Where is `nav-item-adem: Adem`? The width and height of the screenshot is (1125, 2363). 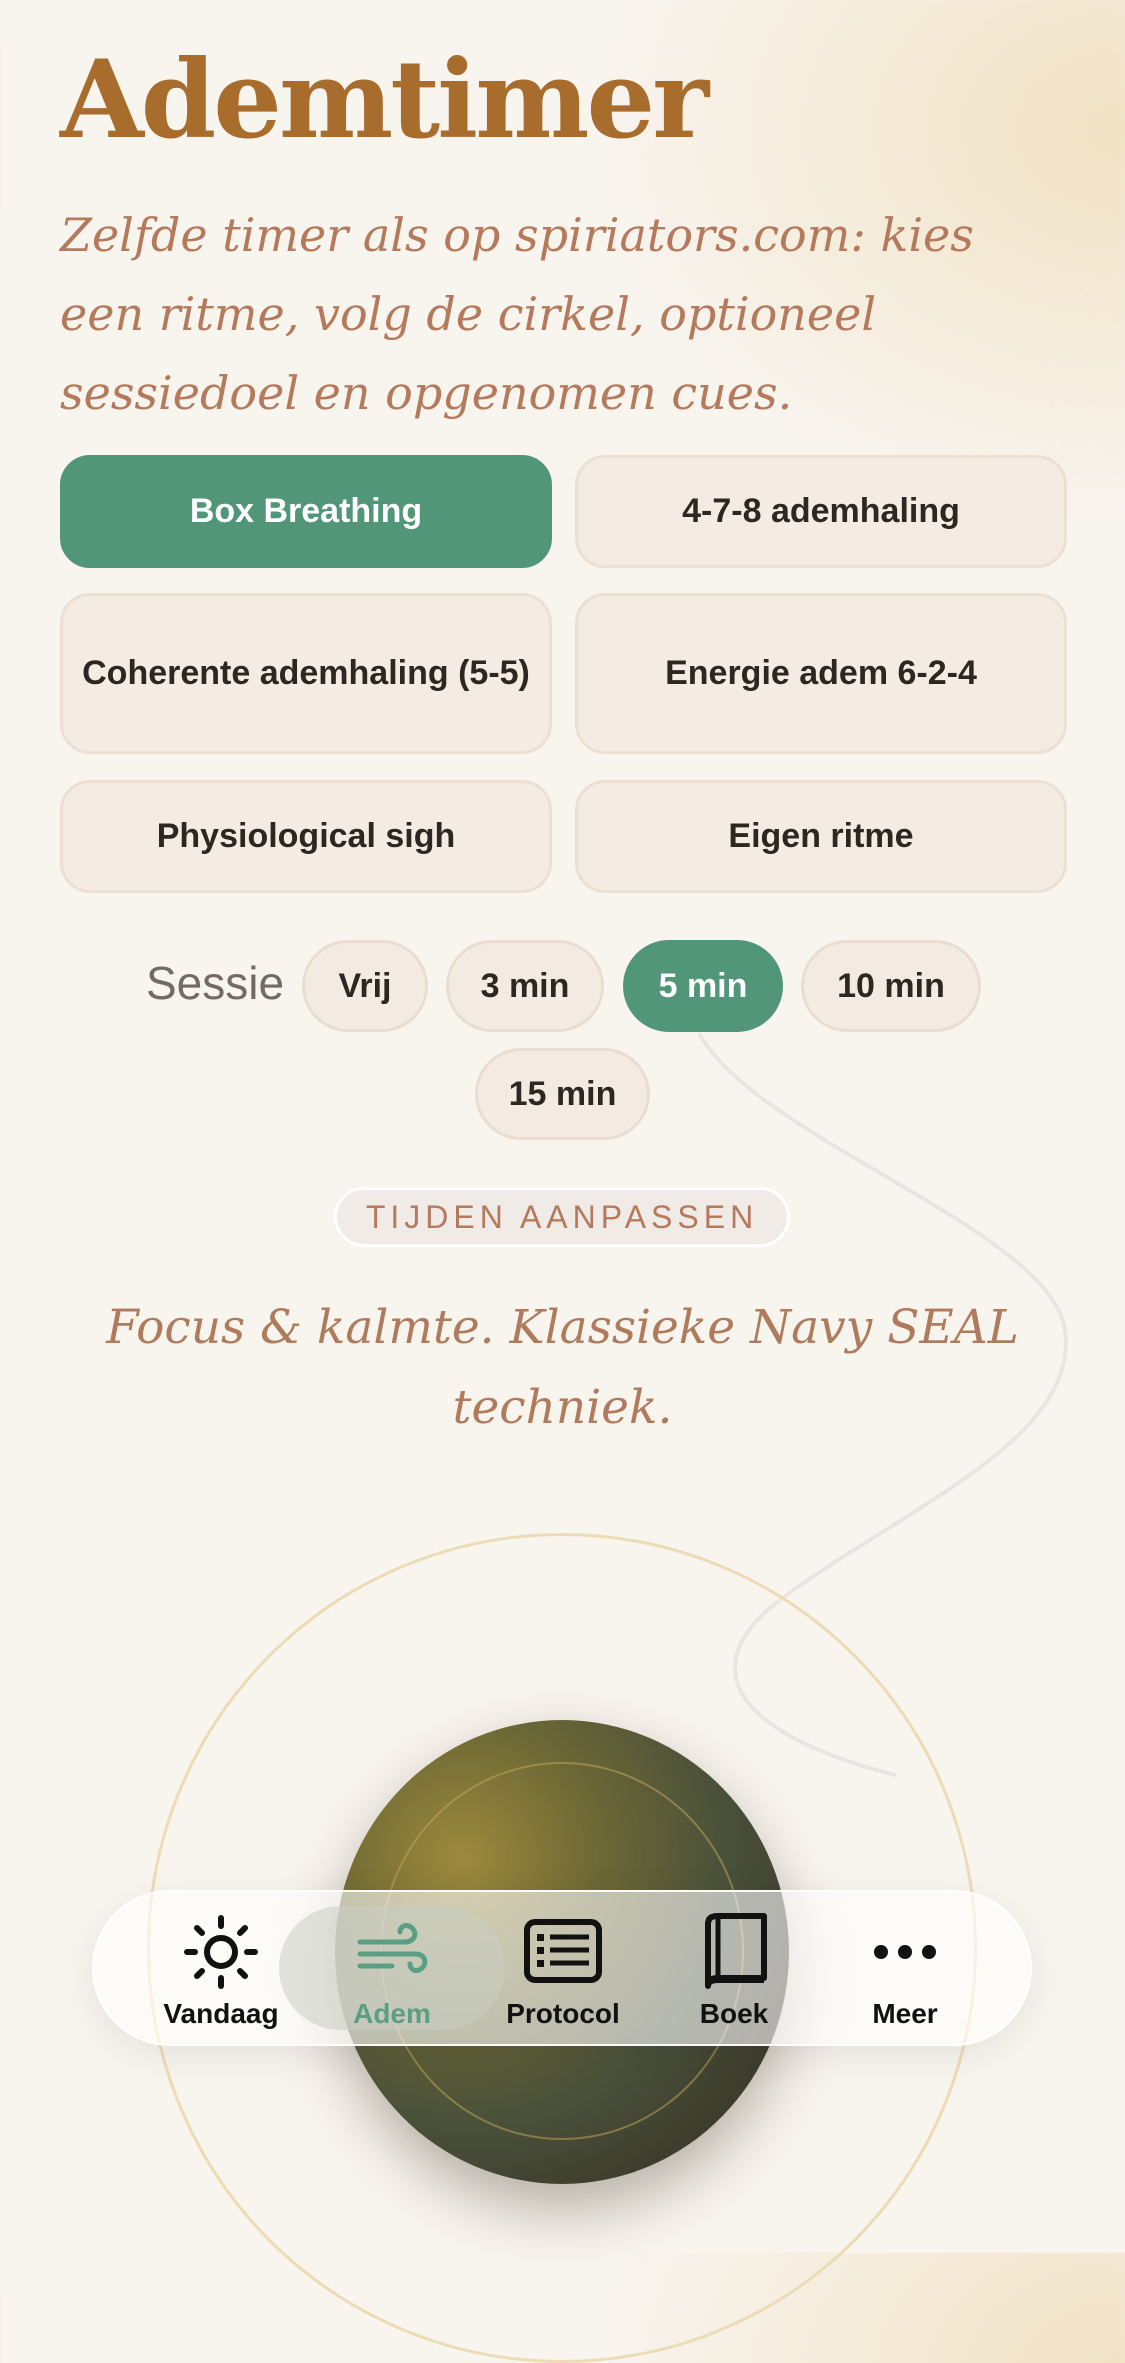
nav-item-adem: Adem is located at coordinates (392, 1968).